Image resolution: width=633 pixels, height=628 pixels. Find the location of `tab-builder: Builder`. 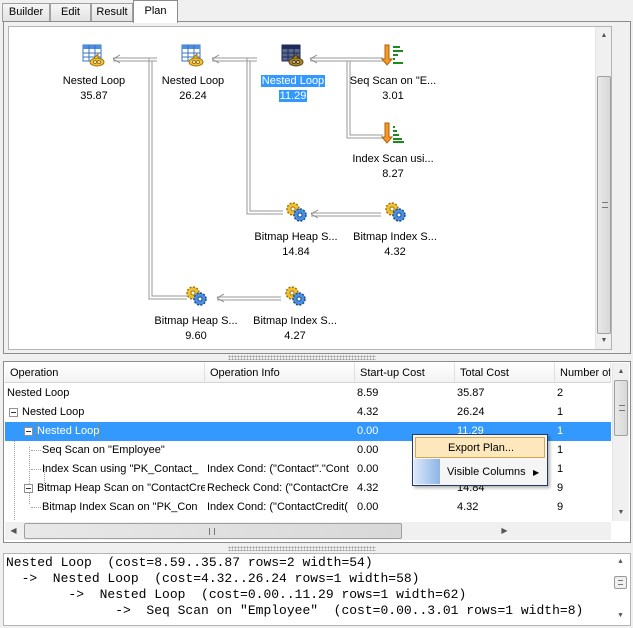

tab-builder: Builder is located at coordinates (26, 12).